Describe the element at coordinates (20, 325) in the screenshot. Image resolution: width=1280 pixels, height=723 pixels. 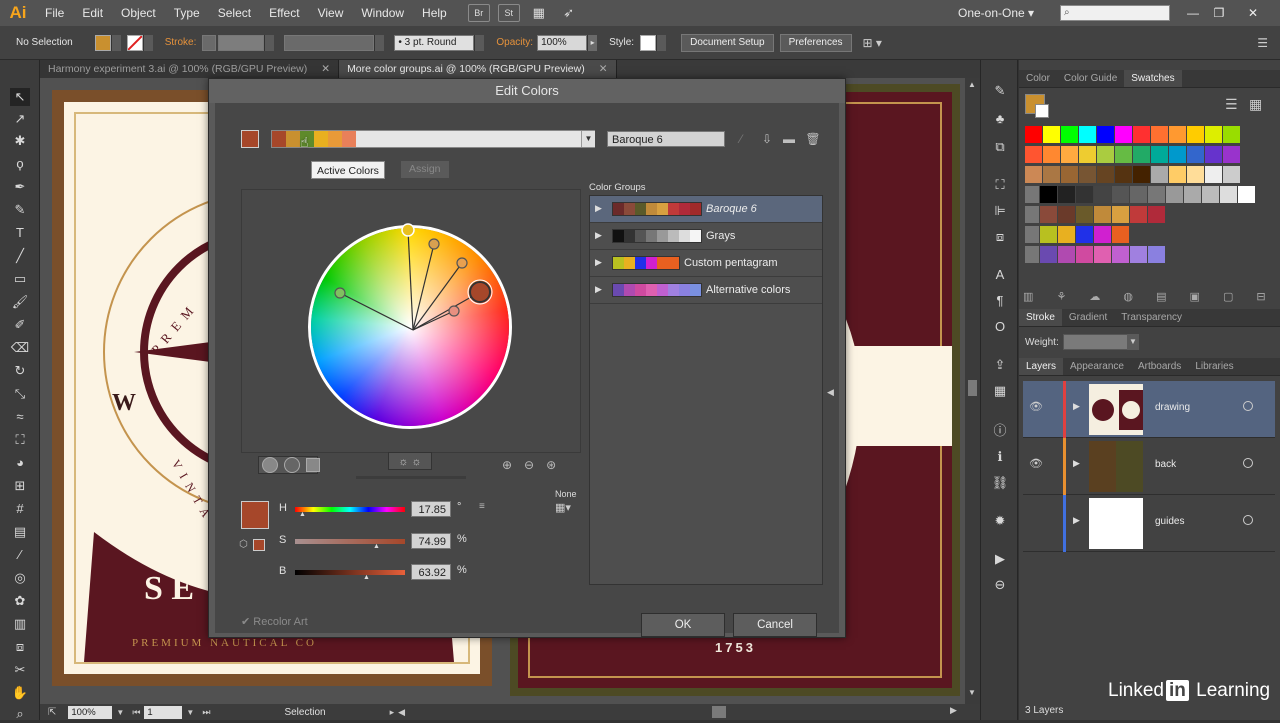
I see `blob-brush-tool-icon: ✐` at that location.